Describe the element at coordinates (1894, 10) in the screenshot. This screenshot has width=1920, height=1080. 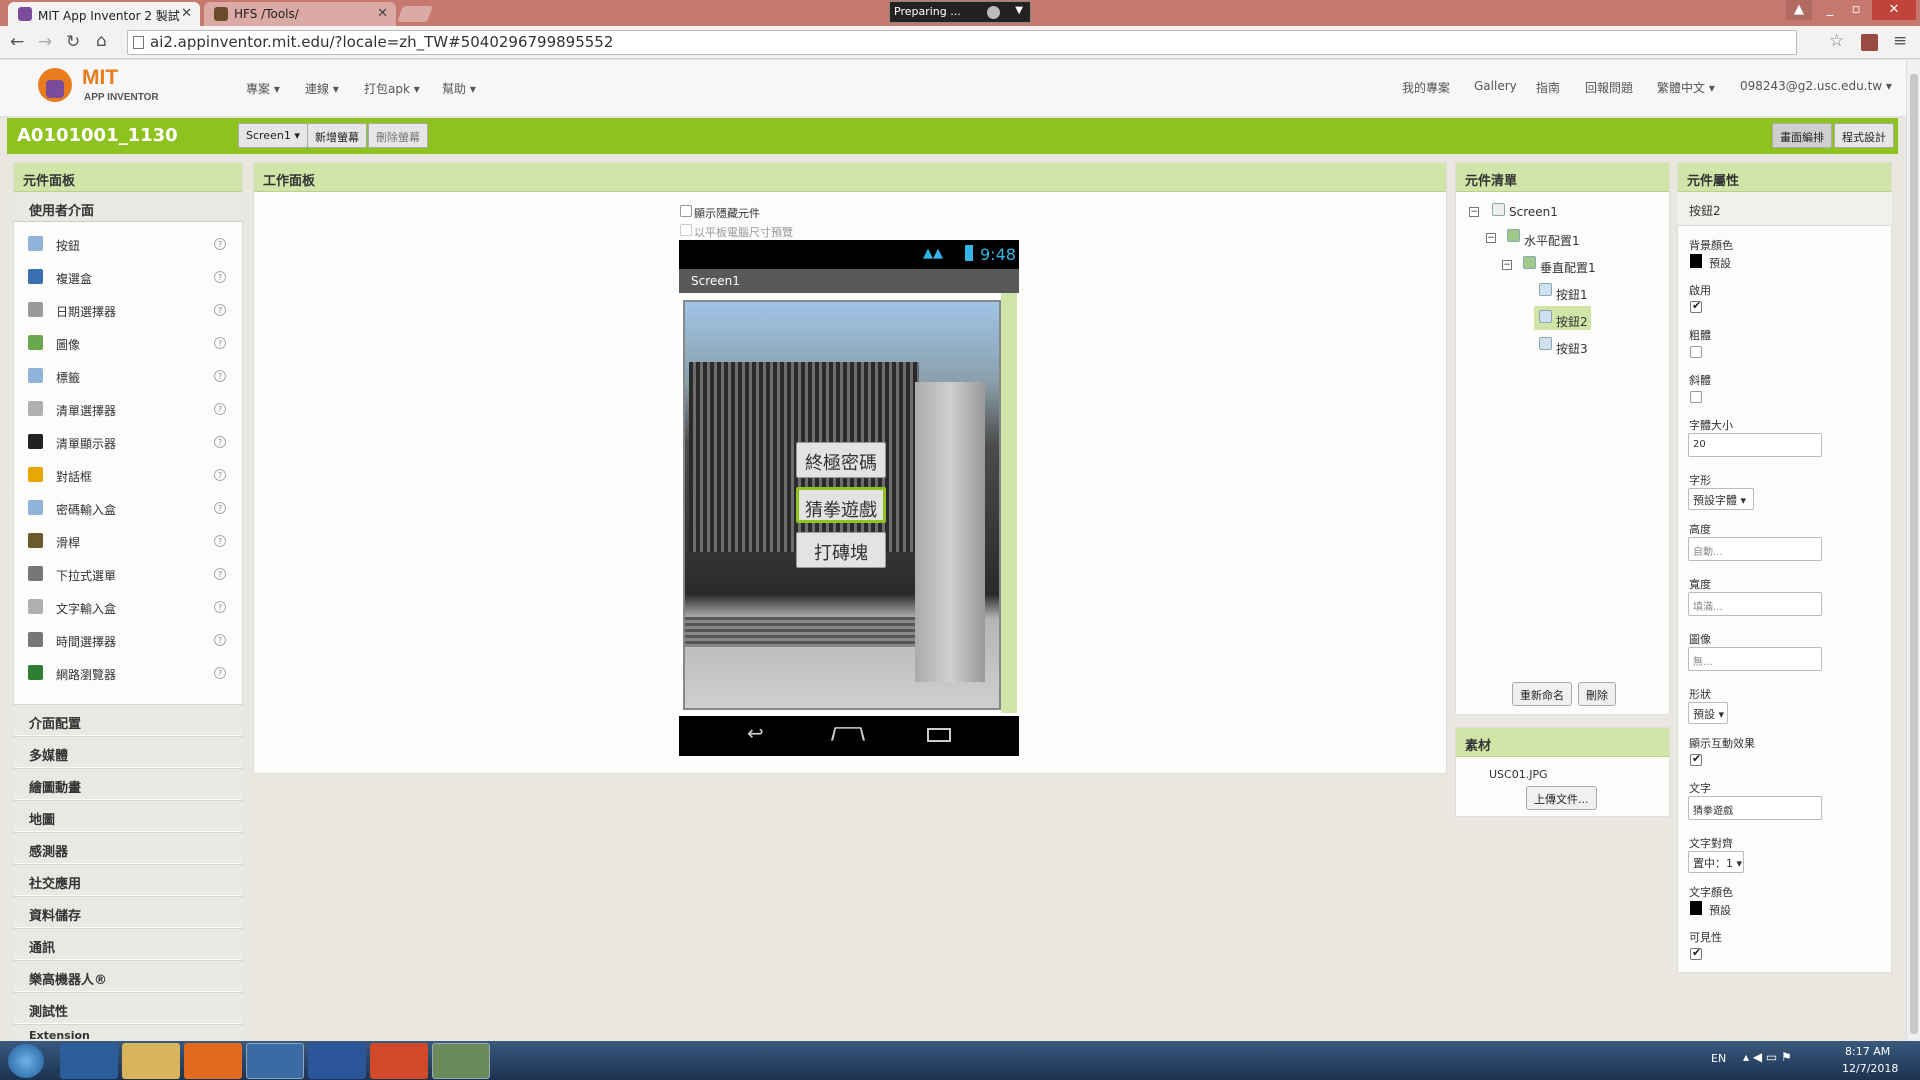
I see `close-window-button: ✕` at that location.